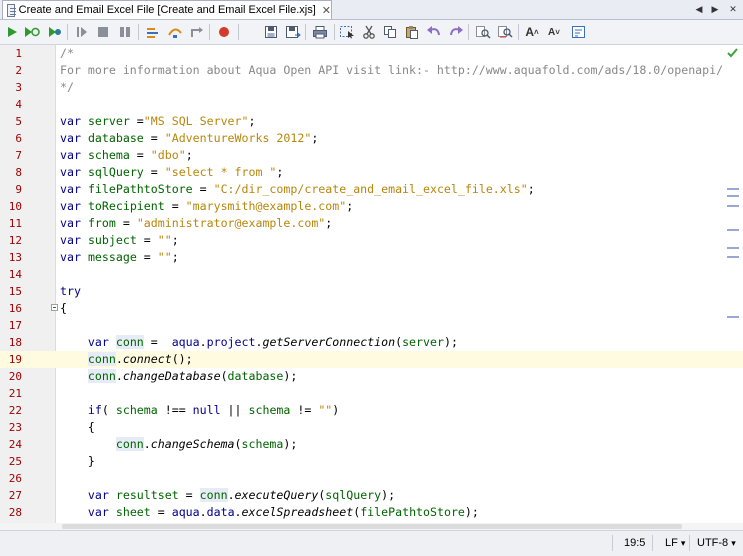  What do you see at coordinates (15, 240) in the screenshot?
I see `line-number: 12` at bounding box center [15, 240].